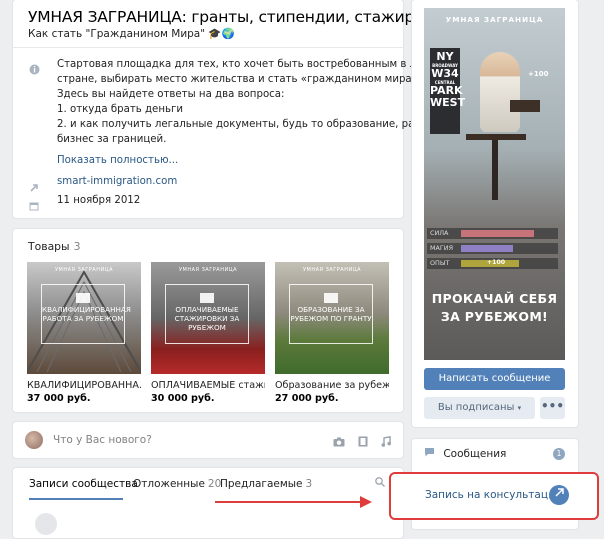 Image resolution: width=604 pixels, height=539 pixels. Describe the element at coordinates (207, 314) in the screenshot. I see `goods-item-frame: ОПЛАЧИВАЕМЫЕ СТАЖИРОВКИ ЗА РУБЕЖОМ` at that location.